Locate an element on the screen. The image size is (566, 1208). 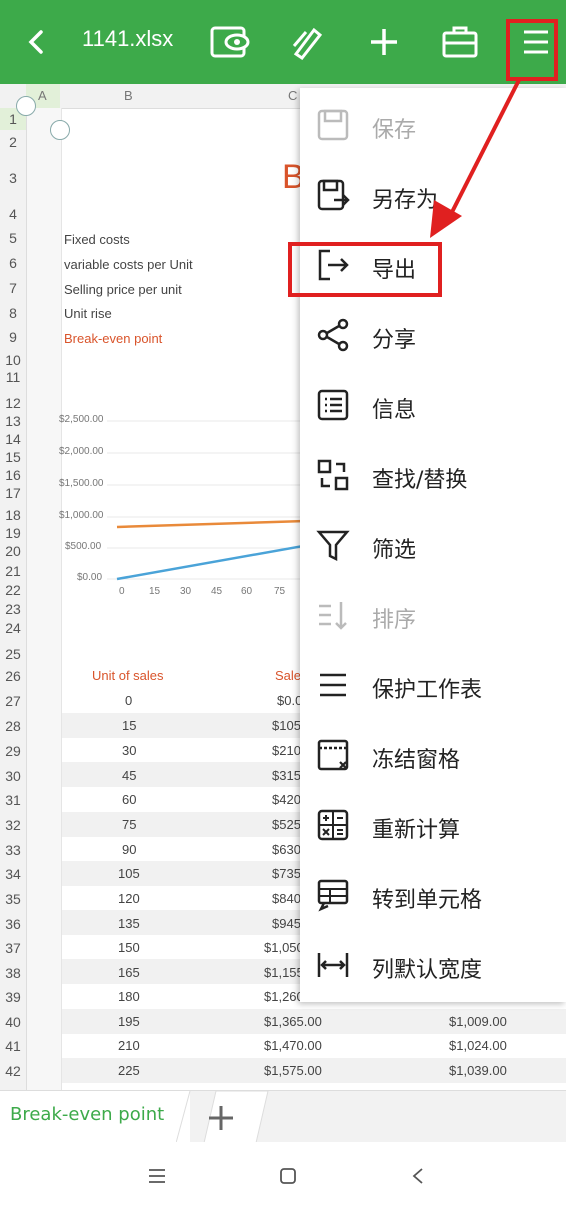
menu-item-protect-sheet: 保护工作表 is located at coordinates (433, 687).